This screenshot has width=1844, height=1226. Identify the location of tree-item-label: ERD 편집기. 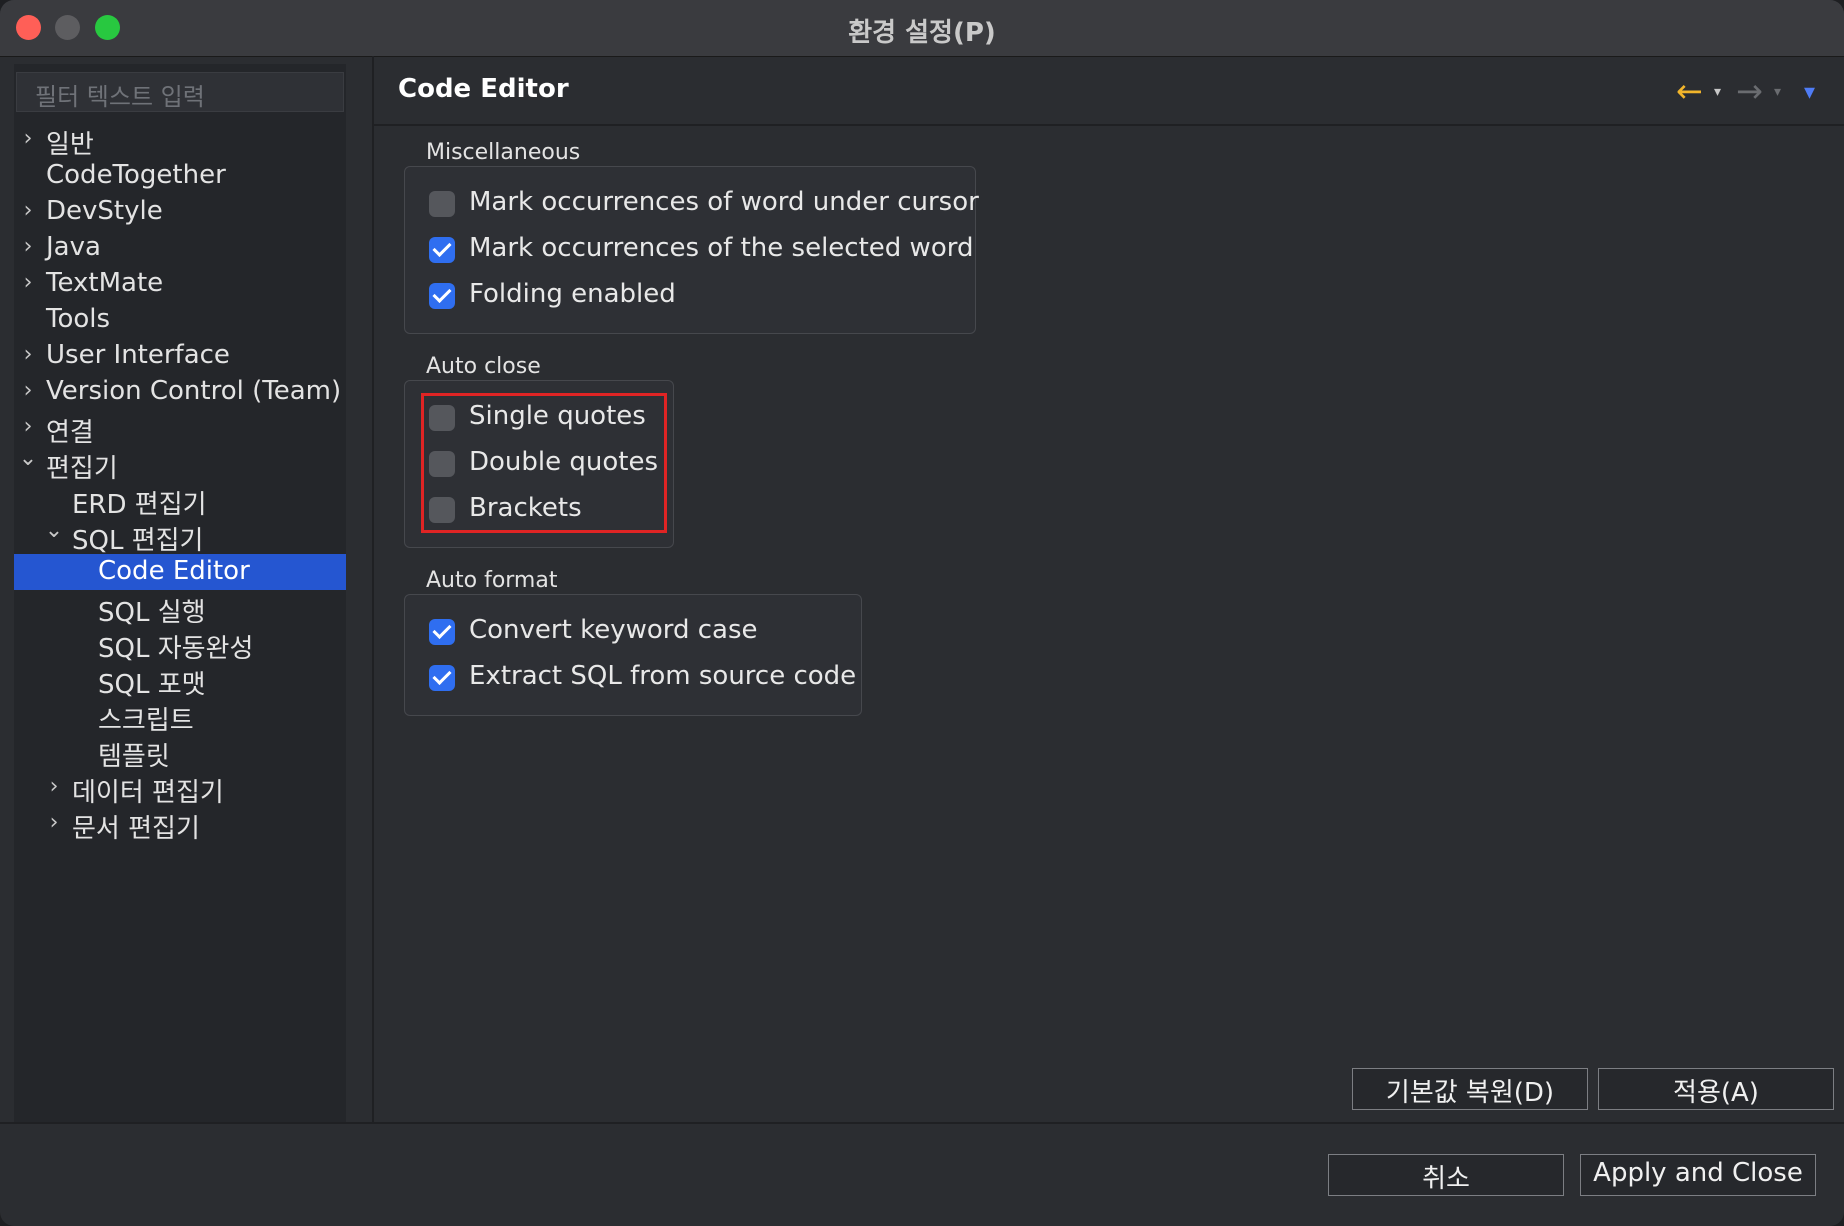
(139, 505).